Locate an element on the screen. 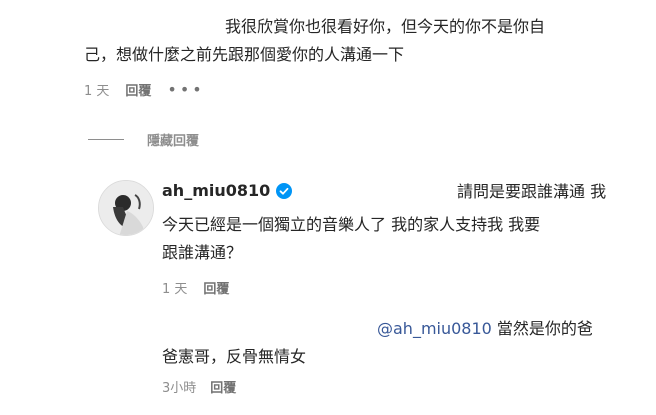 The width and height of the screenshot is (656, 415). reply2-time: 3小時 is located at coordinates (179, 388).